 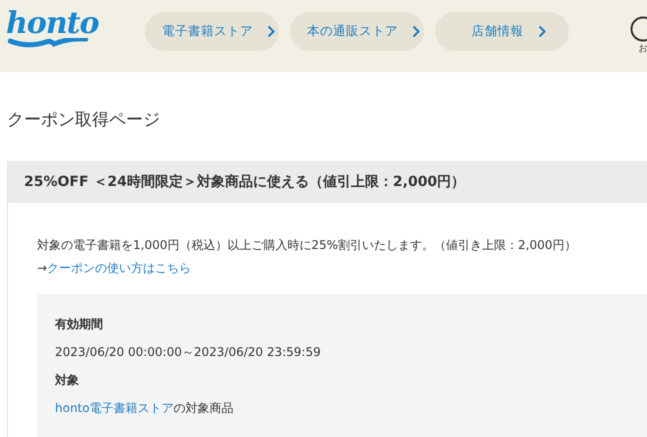 What do you see at coordinates (84, 120) in the screenshot?
I see `page-title: クーポン取得ページ` at bounding box center [84, 120].